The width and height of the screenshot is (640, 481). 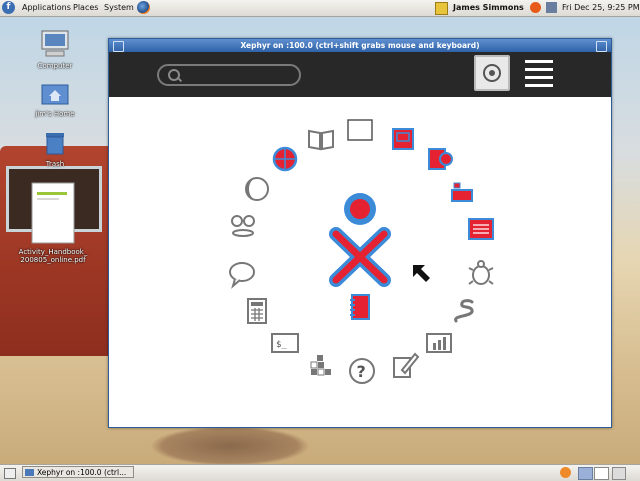 I want to click on workspace-1-icon, so click(x=585, y=473).